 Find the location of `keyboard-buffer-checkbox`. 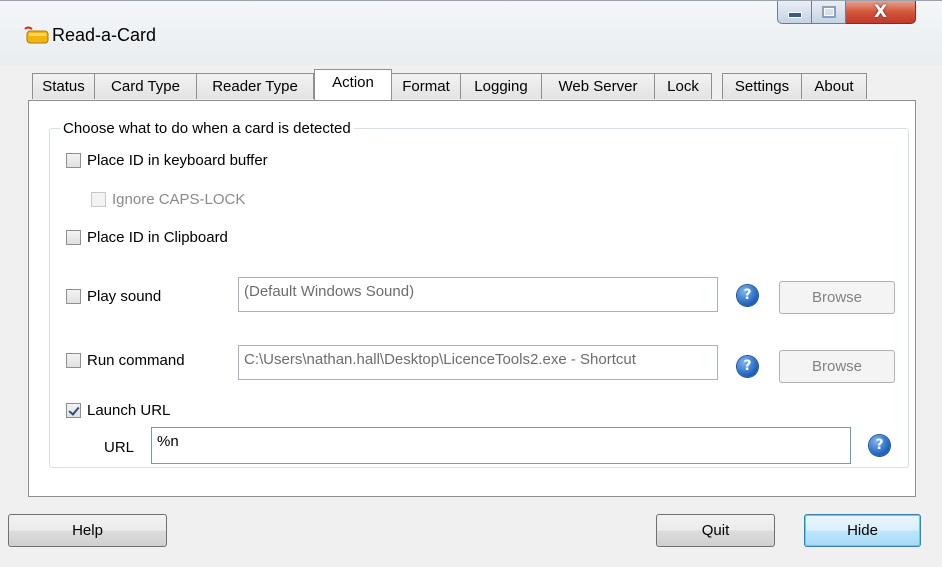

keyboard-buffer-checkbox is located at coordinates (73, 160).